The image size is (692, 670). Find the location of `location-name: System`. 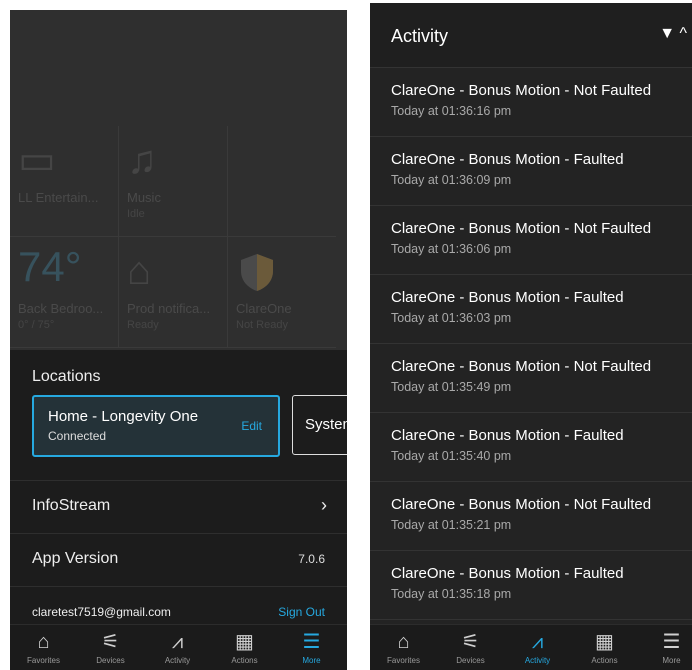

location-name: System is located at coordinates (326, 424).